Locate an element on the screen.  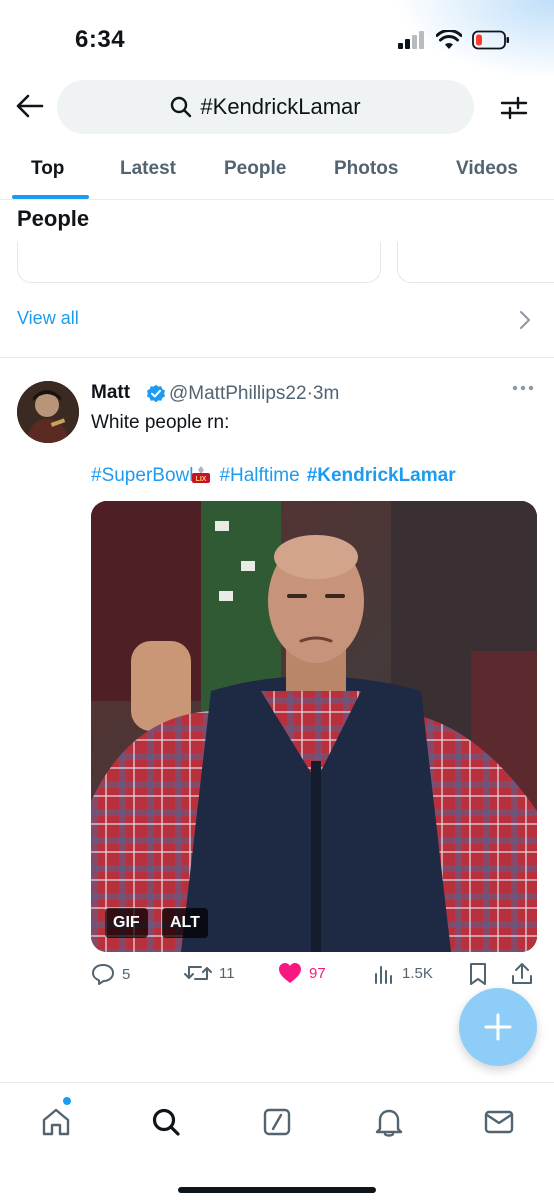
status-time: 6:34 is located at coordinates (100, 39).